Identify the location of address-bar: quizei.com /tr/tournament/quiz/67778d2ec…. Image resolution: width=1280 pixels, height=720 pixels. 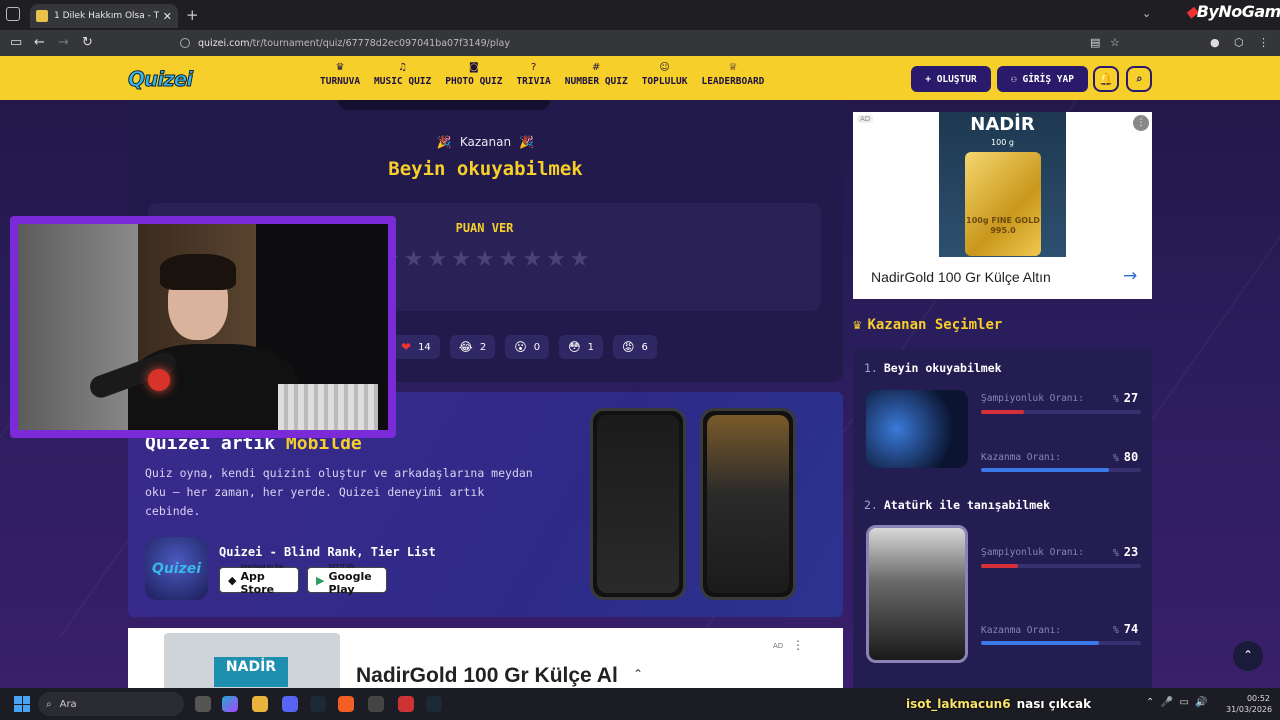
(656, 43).